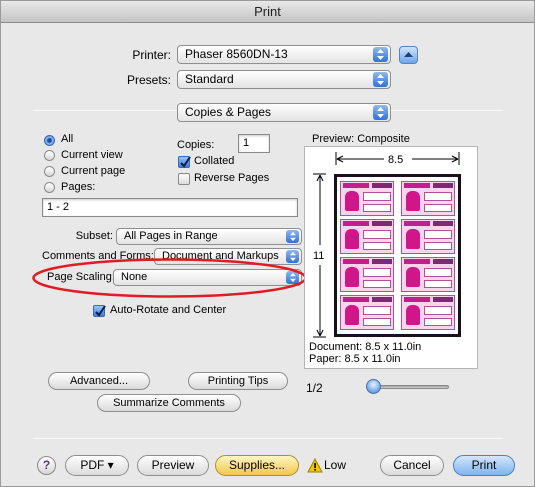 The width and height of the screenshot is (535, 487). I want to click on radio-all-label: All, so click(67, 139).